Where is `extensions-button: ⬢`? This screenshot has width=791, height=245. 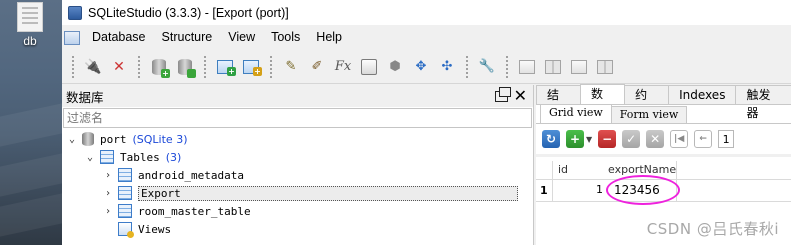
extensions-button: ⬢ is located at coordinates (395, 67).